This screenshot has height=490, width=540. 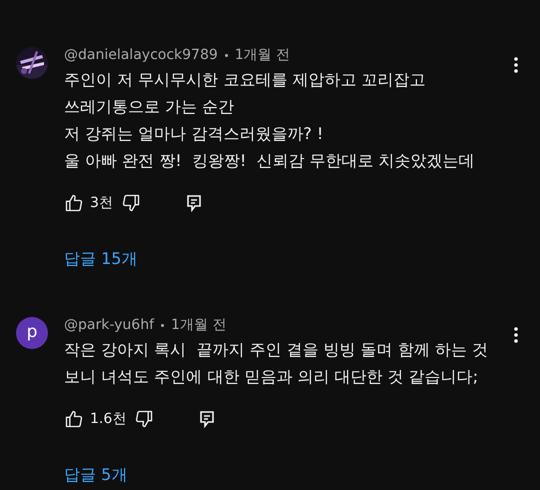 I want to click on avatar: p, so click(x=32, y=333).